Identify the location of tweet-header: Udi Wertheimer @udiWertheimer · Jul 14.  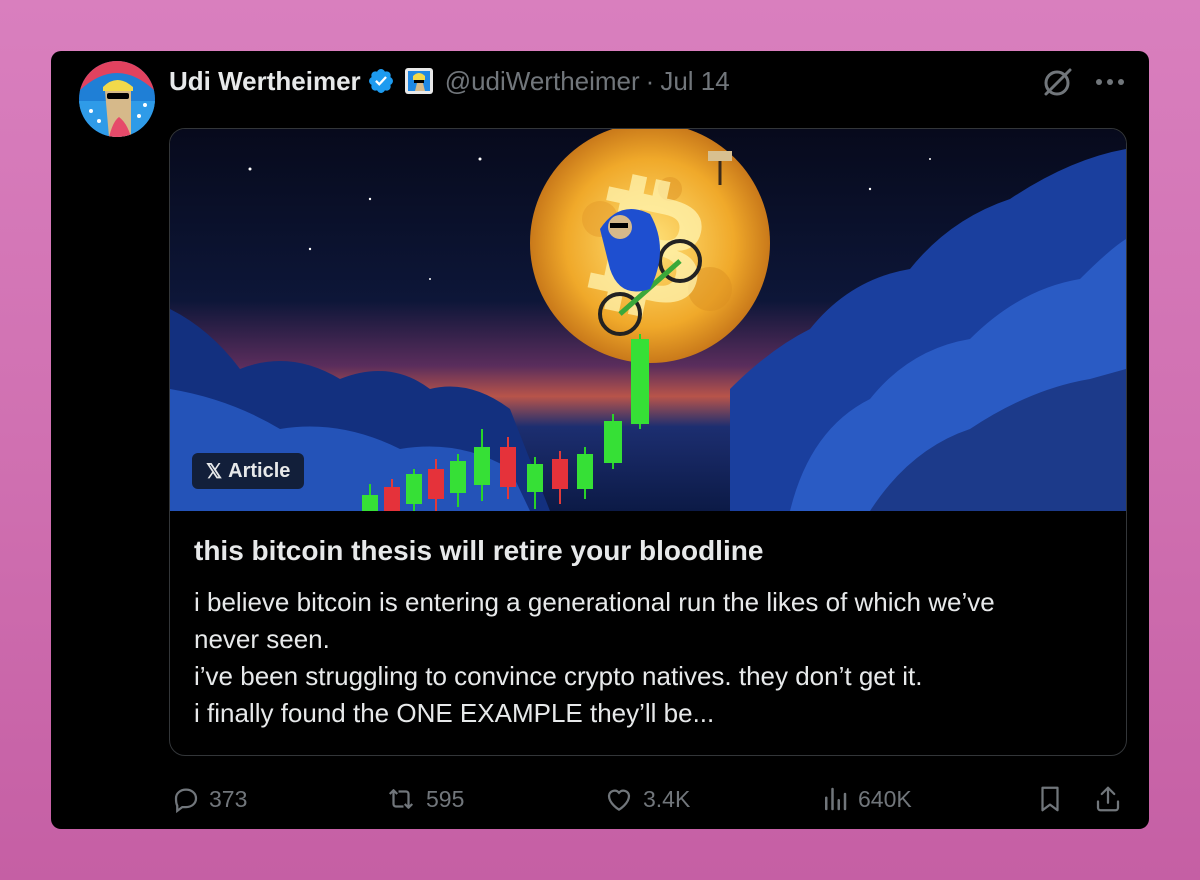
(449, 81).